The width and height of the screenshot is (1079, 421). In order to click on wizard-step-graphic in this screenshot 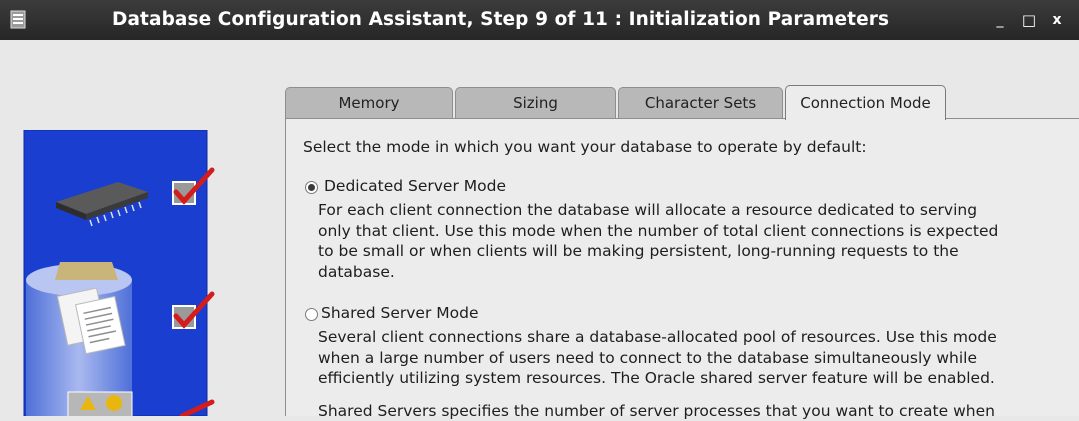, I will do `click(114, 273)`.